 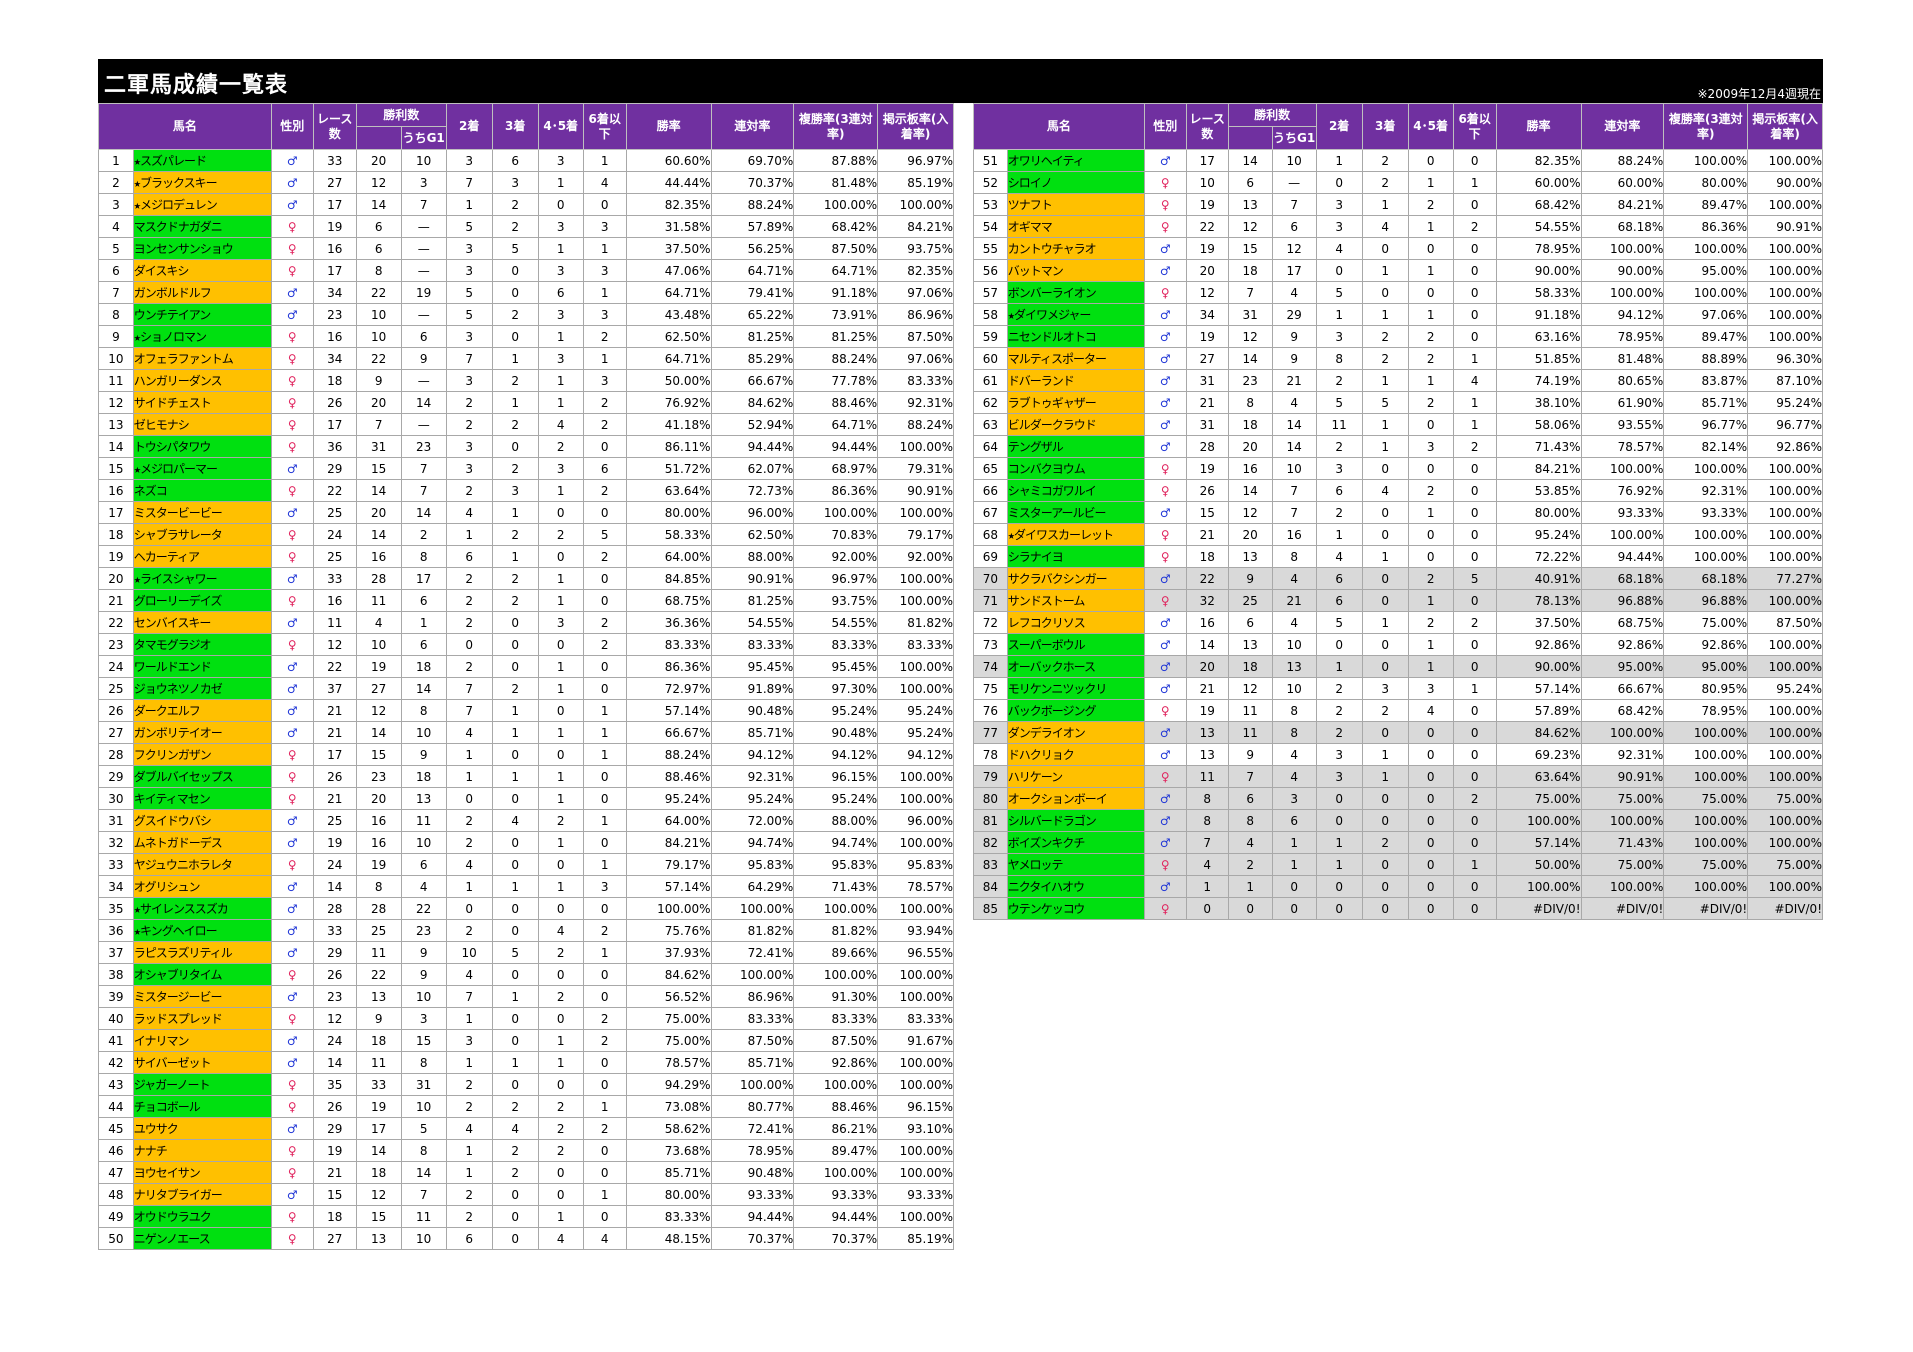 What do you see at coordinates (378, 886) in the screenshot?
I see `cell-wins: 8` at bounding box center [378, 886].